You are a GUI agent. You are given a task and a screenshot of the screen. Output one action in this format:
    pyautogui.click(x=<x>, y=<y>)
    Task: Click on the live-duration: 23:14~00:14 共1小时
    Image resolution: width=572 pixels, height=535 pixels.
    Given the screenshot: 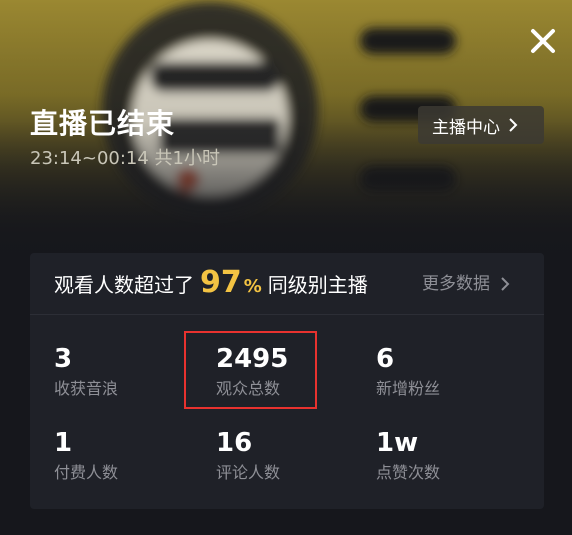 What is the action you would take?
    pyautogui.click(x=125, y=158)
    